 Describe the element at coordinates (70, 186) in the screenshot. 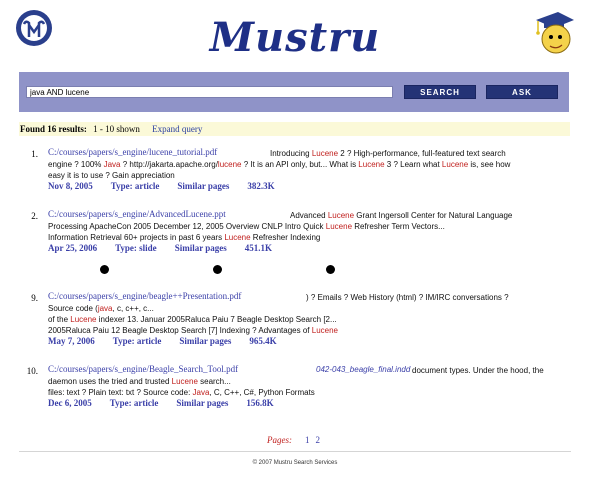

I see `result-date: Nov 8, 2005` at that location.